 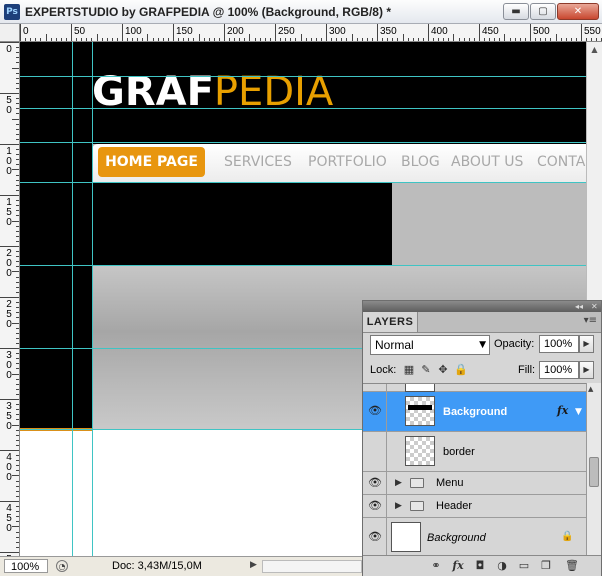 I want to click on layer-group-header: 👁 ▶ Header, so click(x=474, y=506).